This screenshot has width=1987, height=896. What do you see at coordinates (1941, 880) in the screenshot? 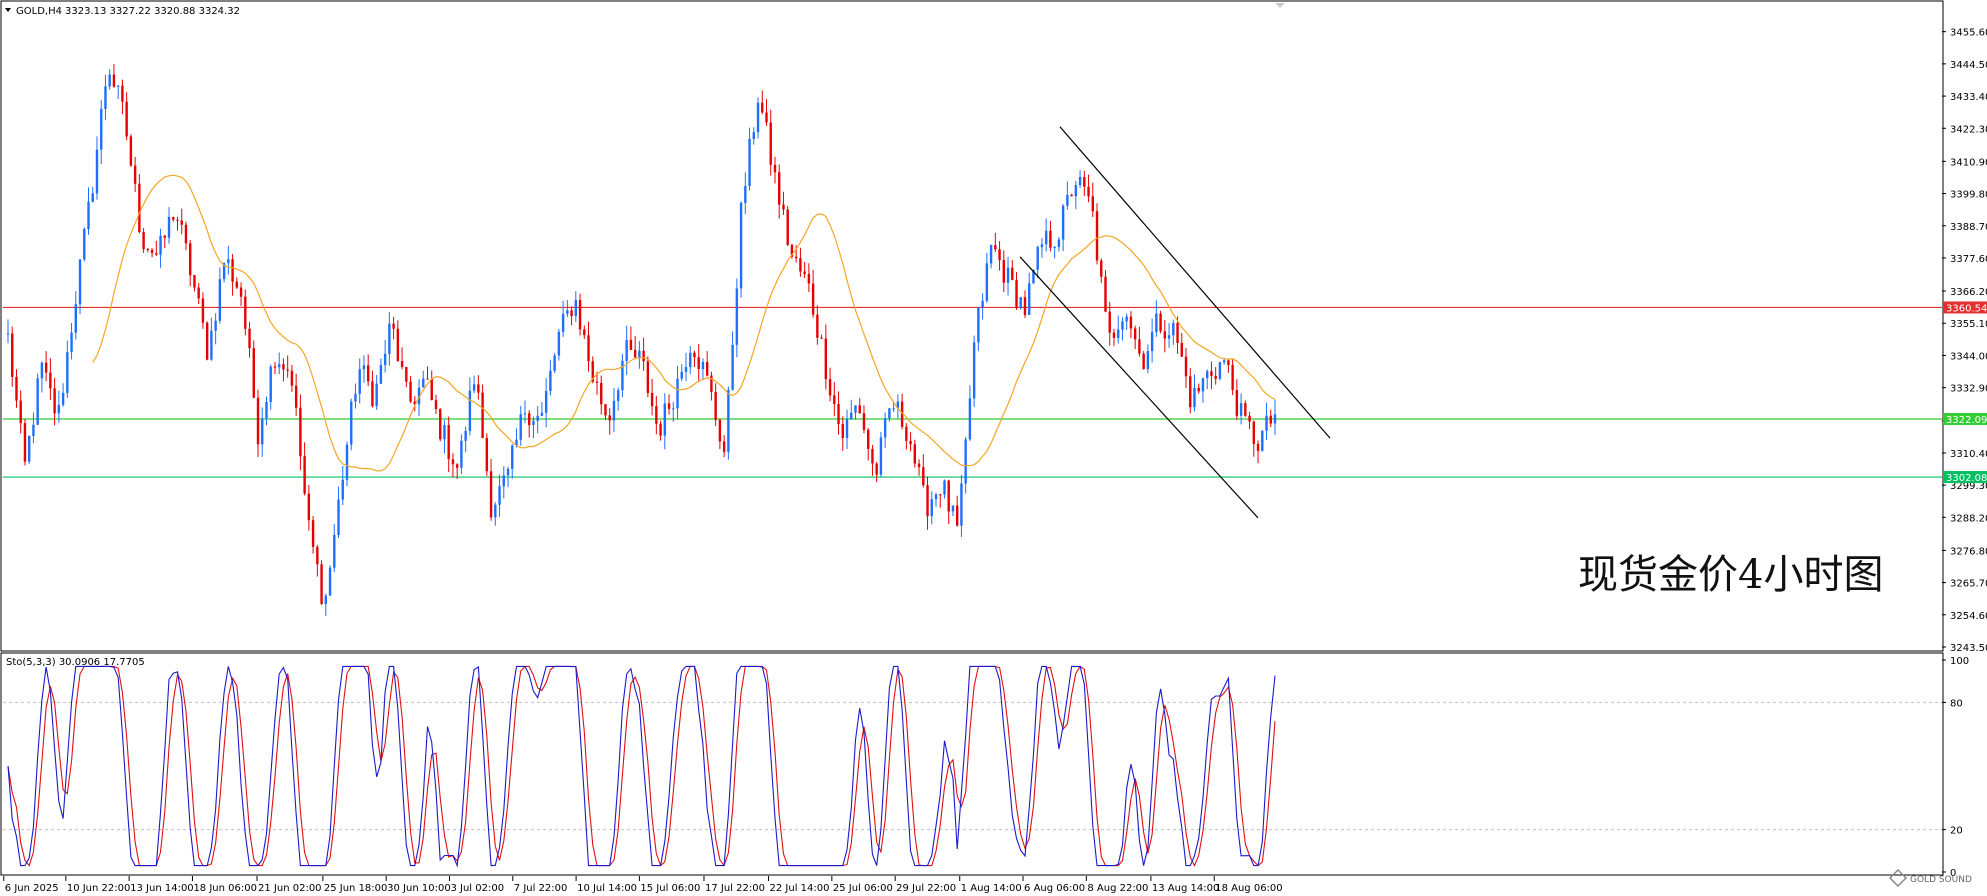
I see `logo-text: GOLD SOUND` at bounding box center [1941, 880].